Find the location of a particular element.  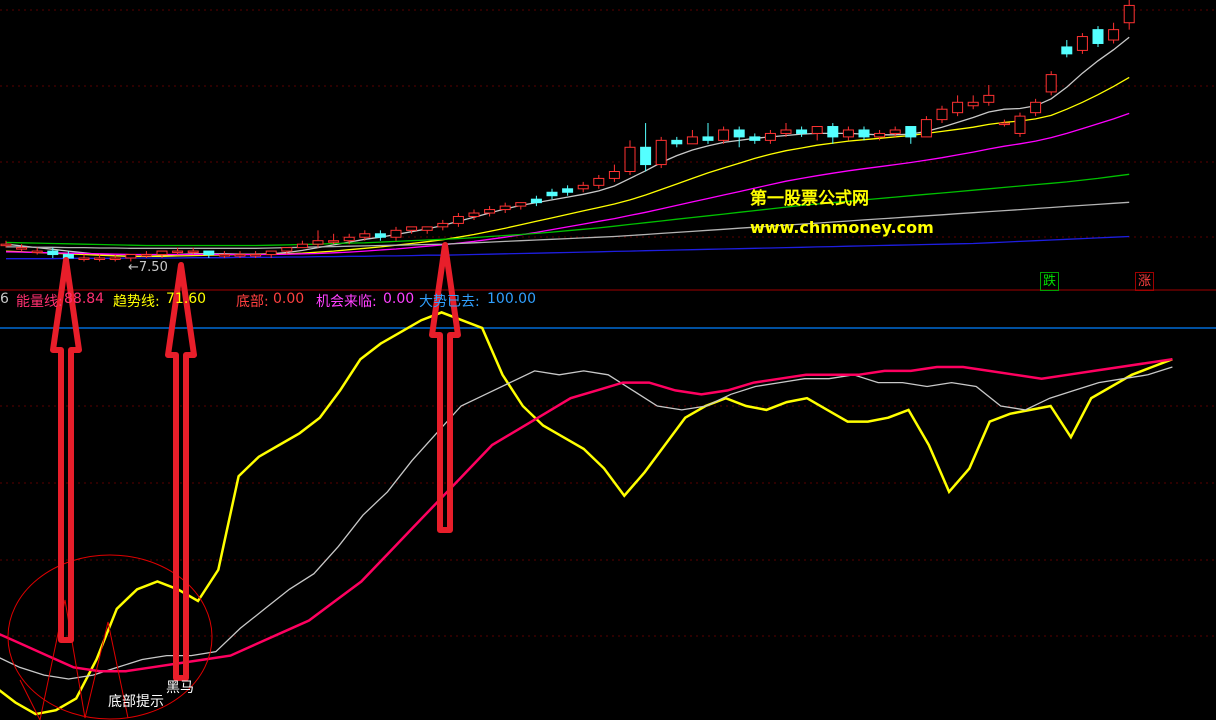

legend-gone-label: 大势已去: is located at coordinates (449, 302).